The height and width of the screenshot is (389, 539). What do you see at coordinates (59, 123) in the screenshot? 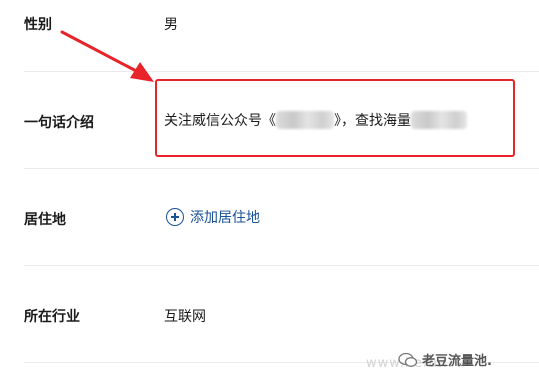
I see `bio-label: 一句话介绍` at bounding box center [59, 123].